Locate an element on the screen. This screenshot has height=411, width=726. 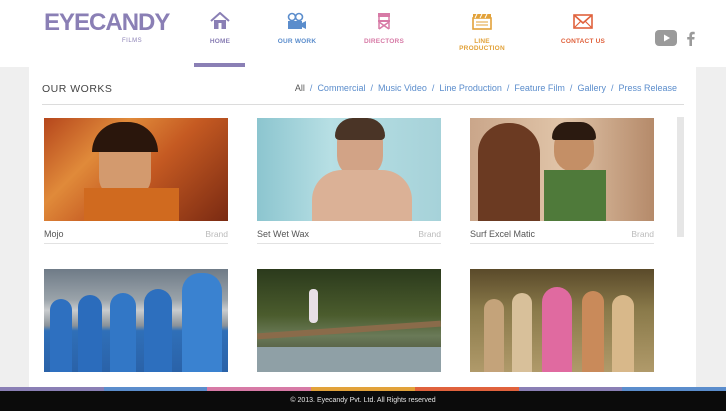
nav-home: HOME is located at coordinates (220, 28).